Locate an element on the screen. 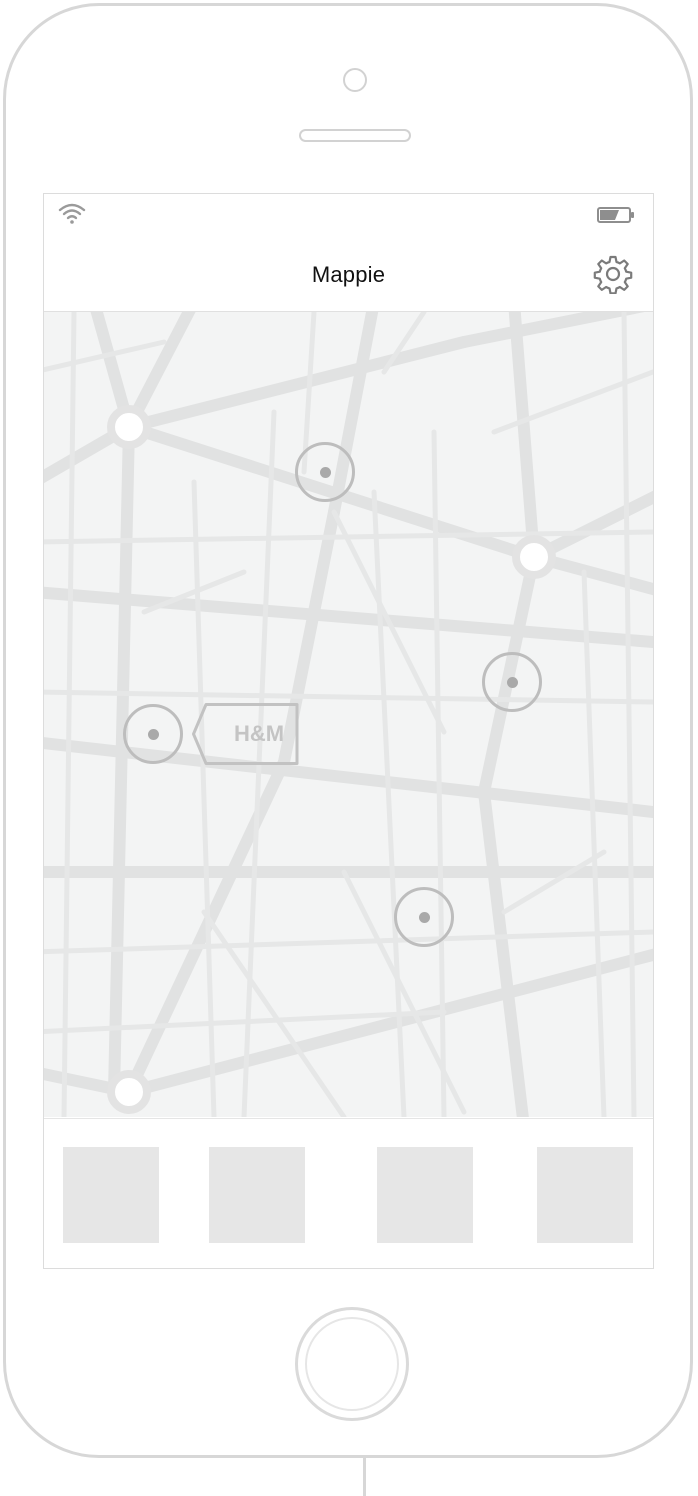  status-bar is located at coordinates (348, 214).